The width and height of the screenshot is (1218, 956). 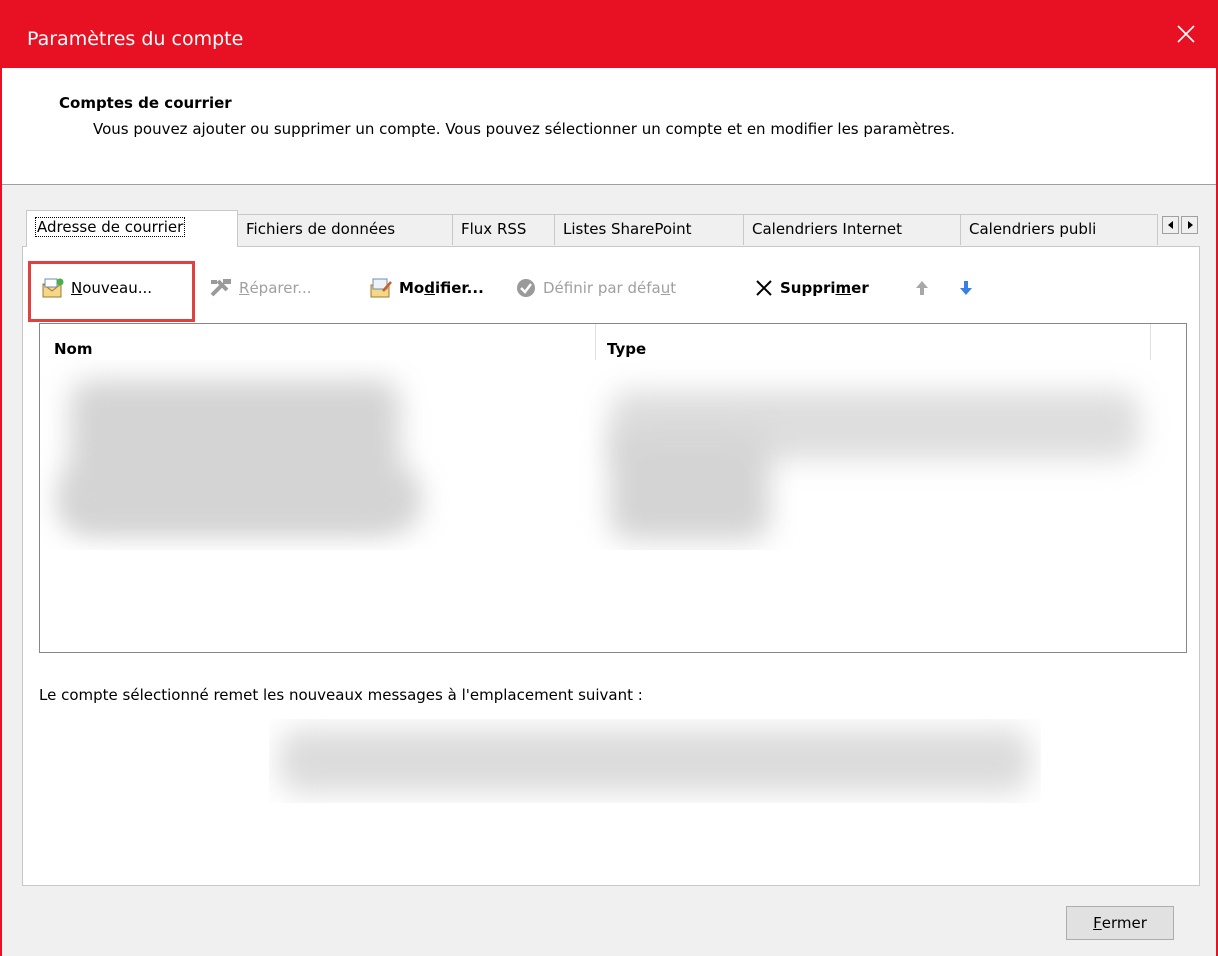 I want to click on new-label-accel: N, so click(x=77, y=288).